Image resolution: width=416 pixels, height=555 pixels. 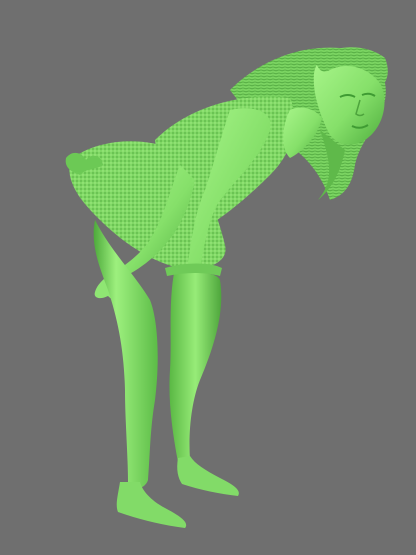 I want to click on right-leg, so click(x=195, y=368).